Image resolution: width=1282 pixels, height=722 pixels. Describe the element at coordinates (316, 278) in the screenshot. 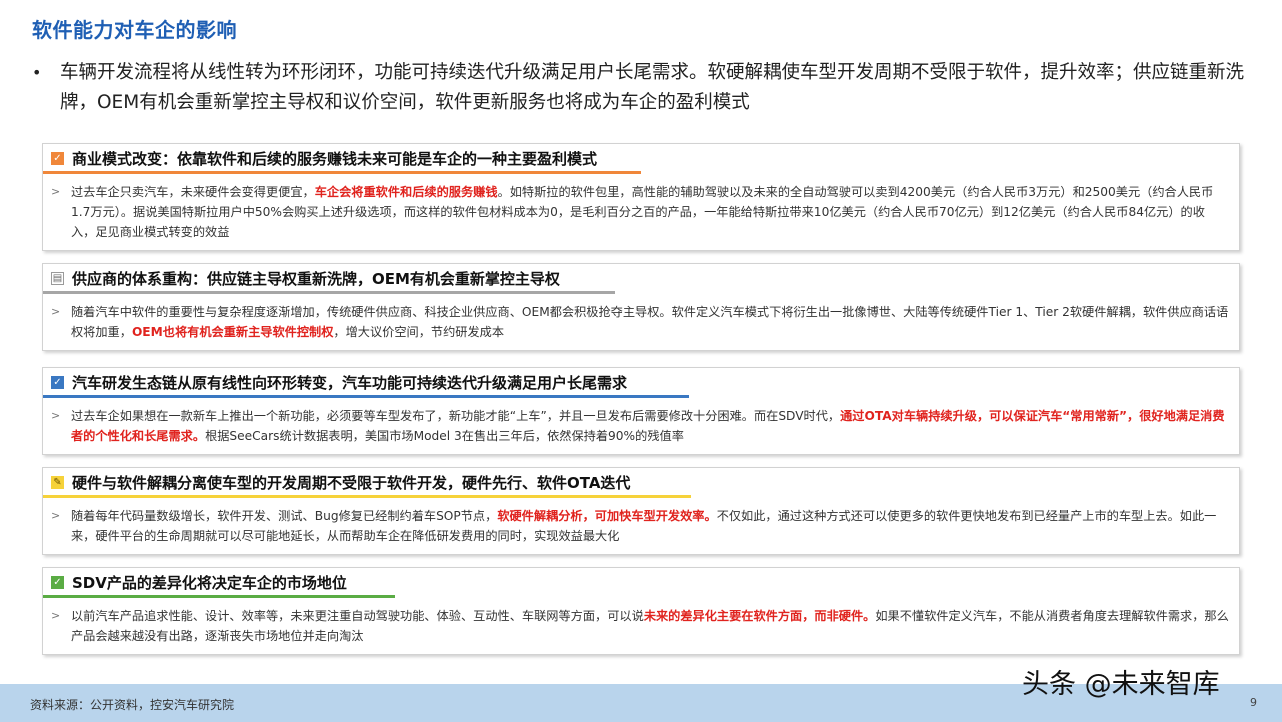

I see `card-title: 供应商的体系重构：供应链主导权重新洗牌，OEM有机会重新掌控主导权` at that location.